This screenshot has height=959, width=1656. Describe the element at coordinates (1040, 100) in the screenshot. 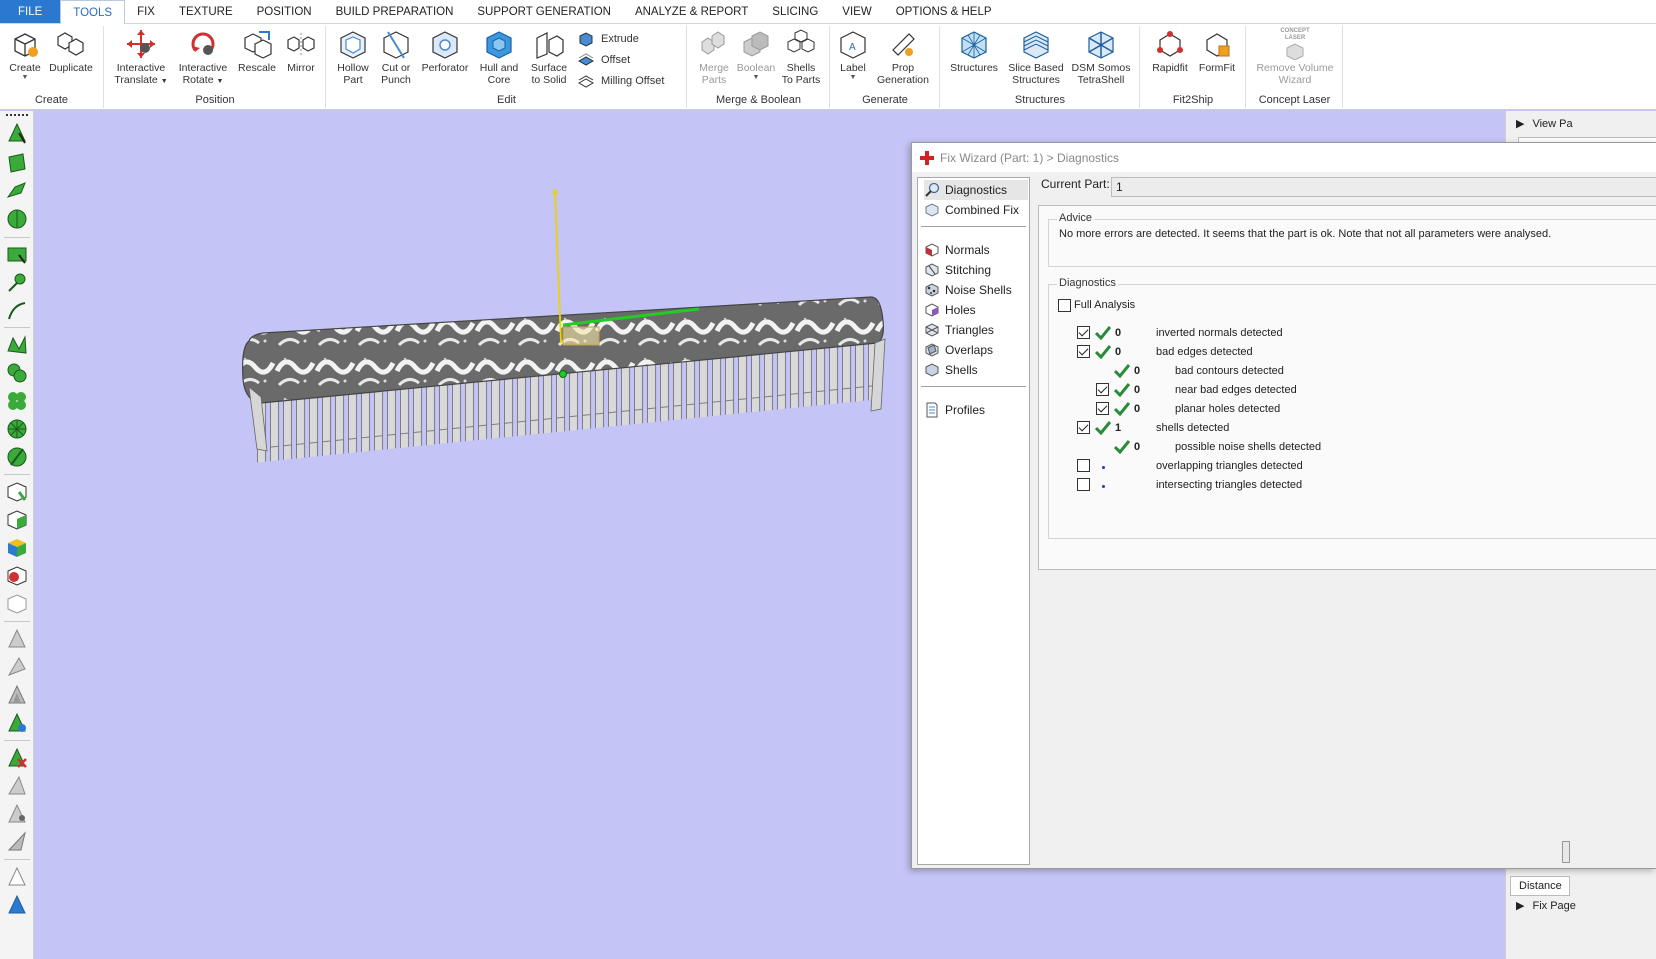

I see `group-label-structures: Structures` at that location.